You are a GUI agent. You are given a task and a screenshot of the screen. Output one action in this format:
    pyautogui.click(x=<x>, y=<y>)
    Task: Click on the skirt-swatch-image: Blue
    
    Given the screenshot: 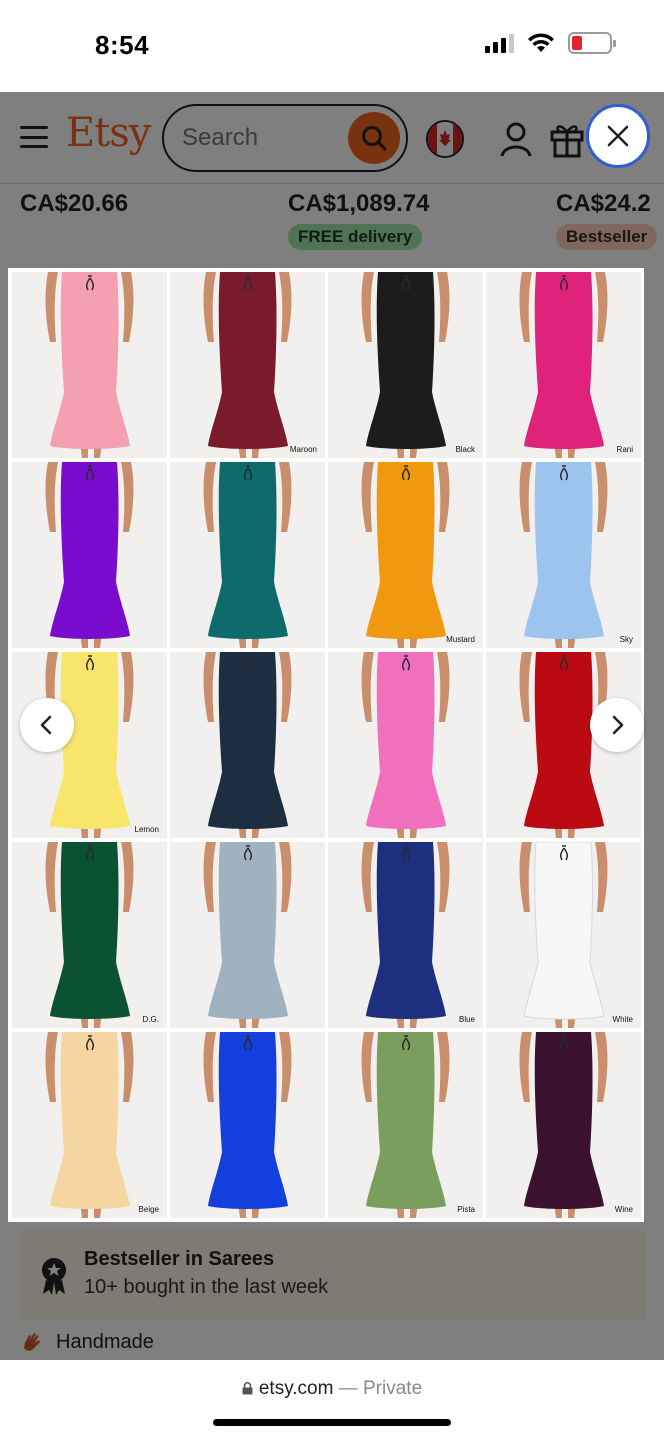 What is the action you would take?
    pyautogui.click(x=405, y=935)
    